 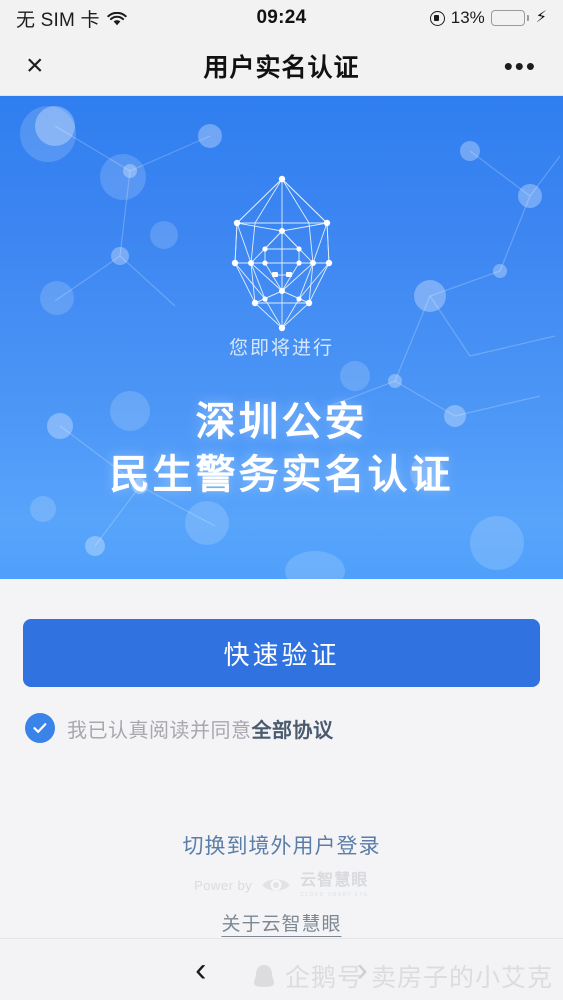 What do you see at coordinates (276, 885) in the screenshot?
I see `eye-logo-icon` at bounding box center [276, 885].